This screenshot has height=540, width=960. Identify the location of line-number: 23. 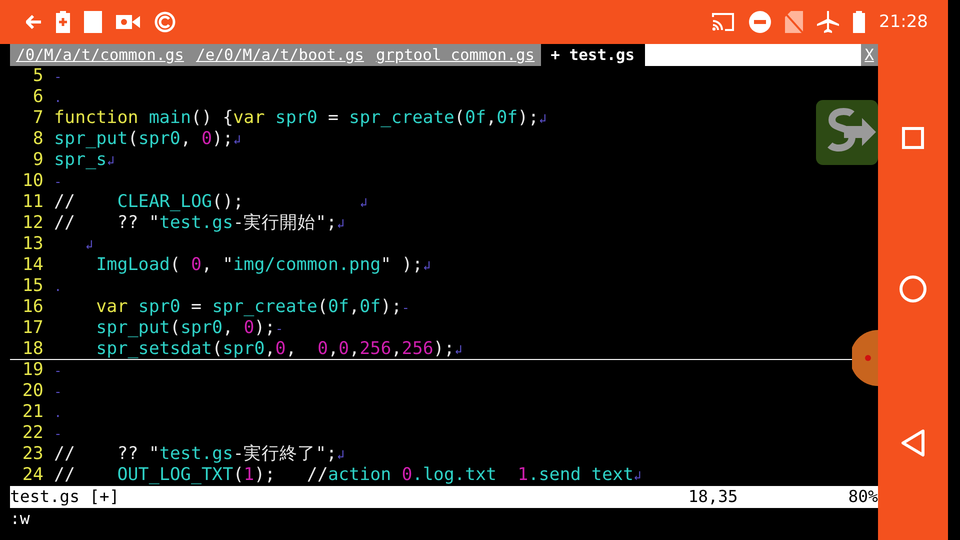
(32, 454).